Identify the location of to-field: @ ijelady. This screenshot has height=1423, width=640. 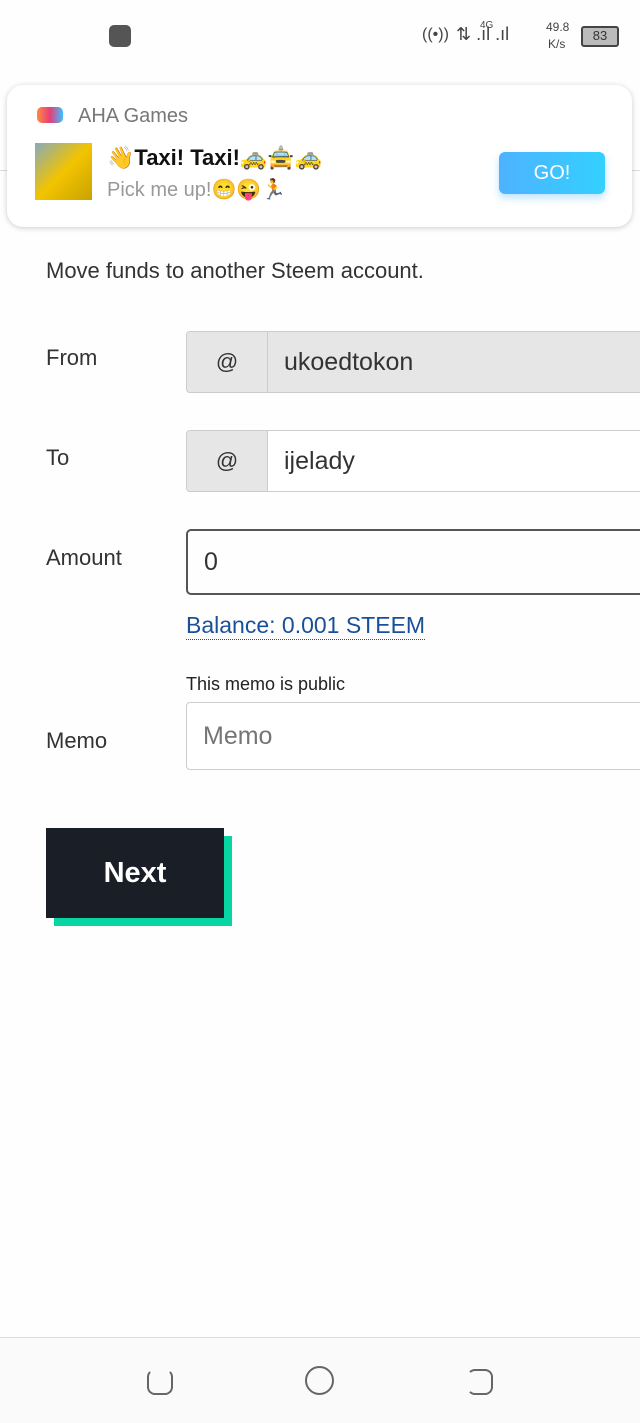
(413, 461).